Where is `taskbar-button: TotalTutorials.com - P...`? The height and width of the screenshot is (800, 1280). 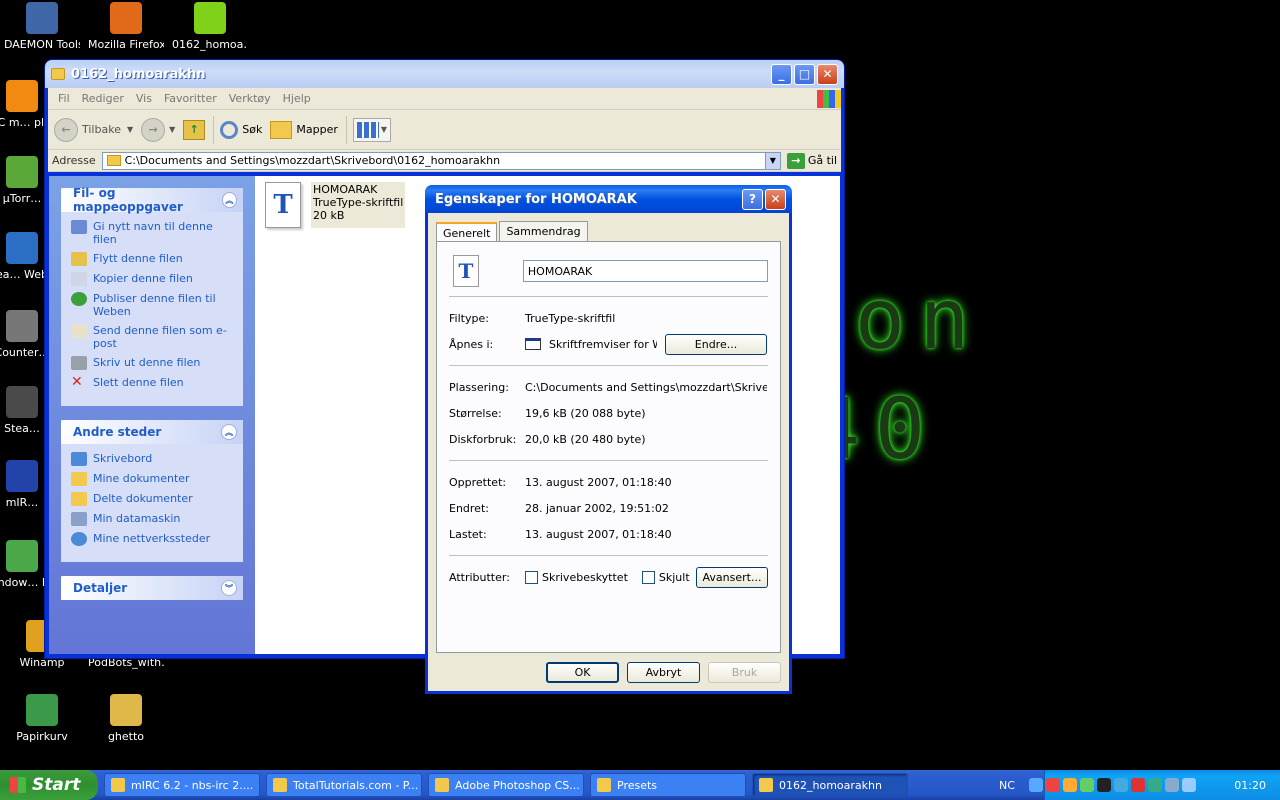 taskbar-button: TotalTutorials.com - P... is located at coordinates (344, 785).